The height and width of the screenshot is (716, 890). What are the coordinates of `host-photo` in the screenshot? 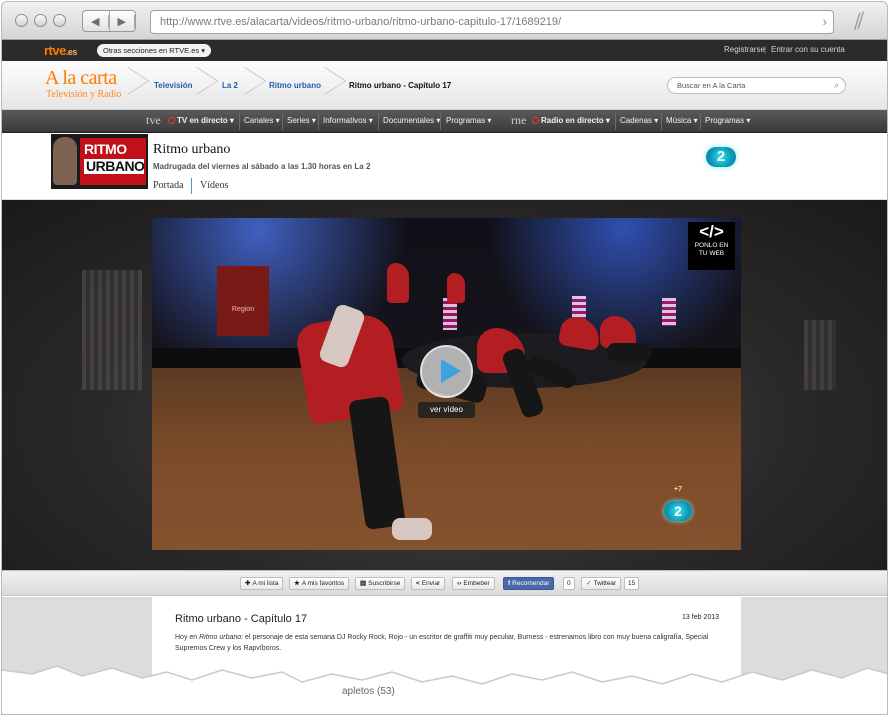 It's located at (65, 161).